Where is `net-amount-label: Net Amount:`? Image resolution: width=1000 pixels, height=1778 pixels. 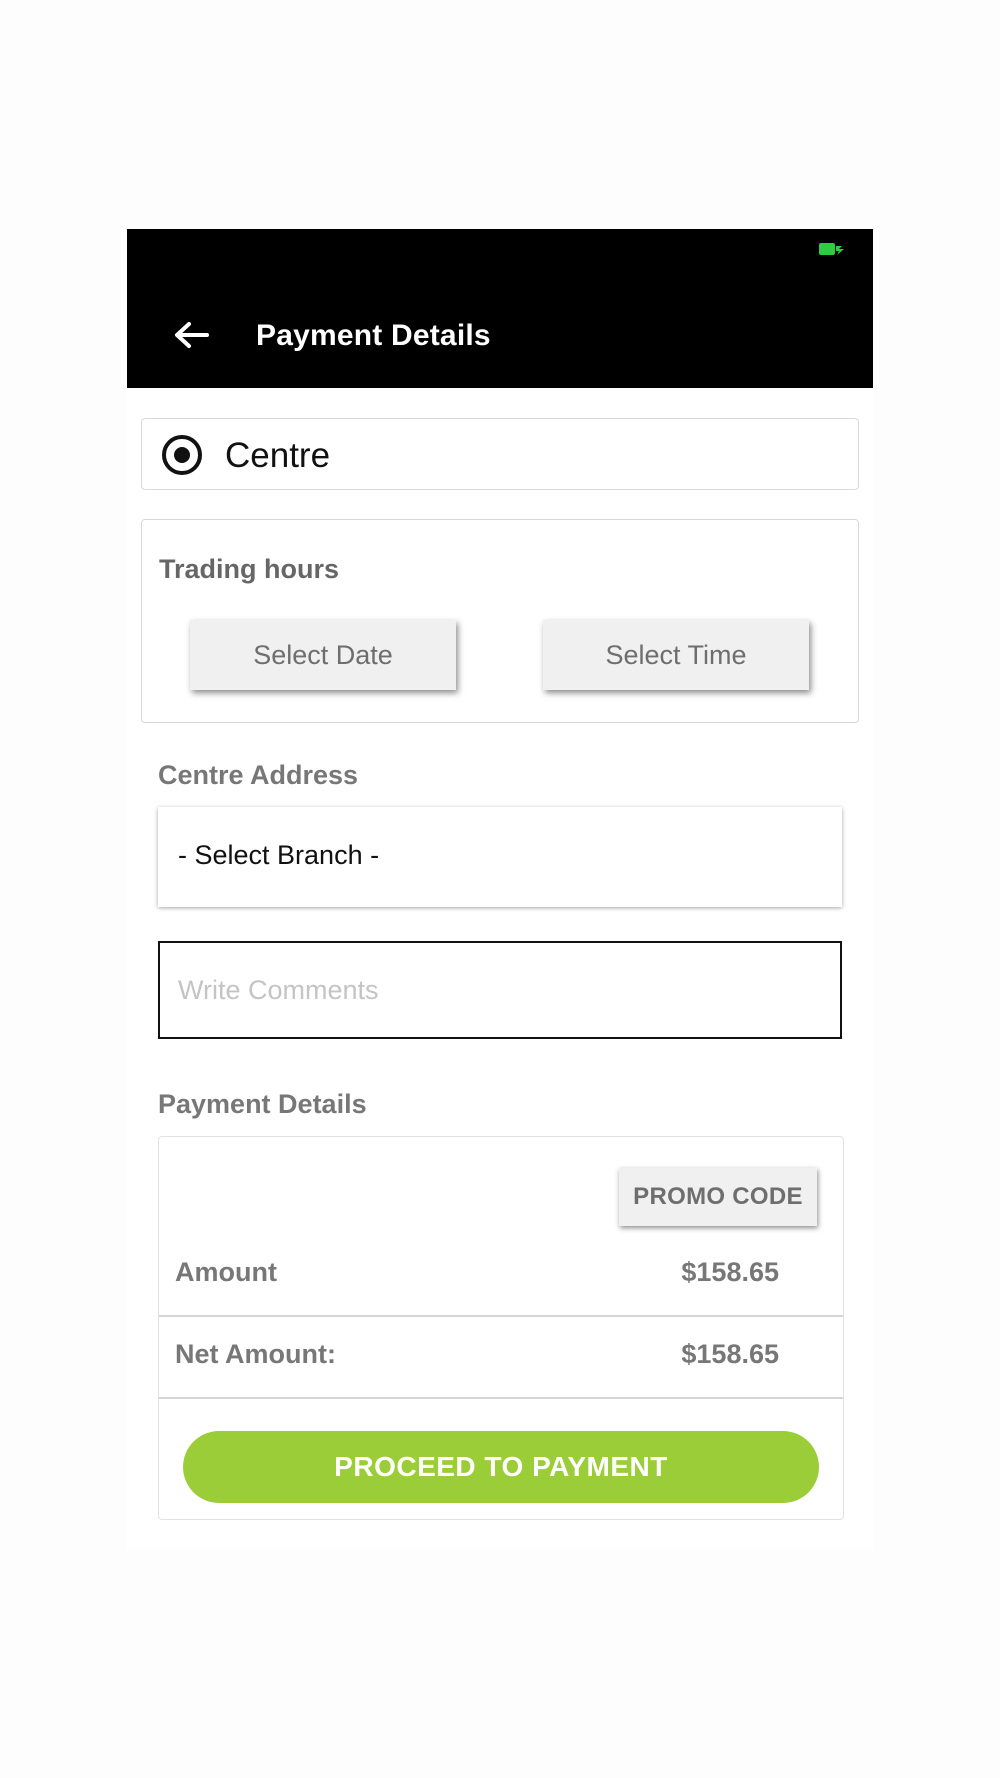 net-amount-label: Net Amount: is located at coordinates (255, 1354).